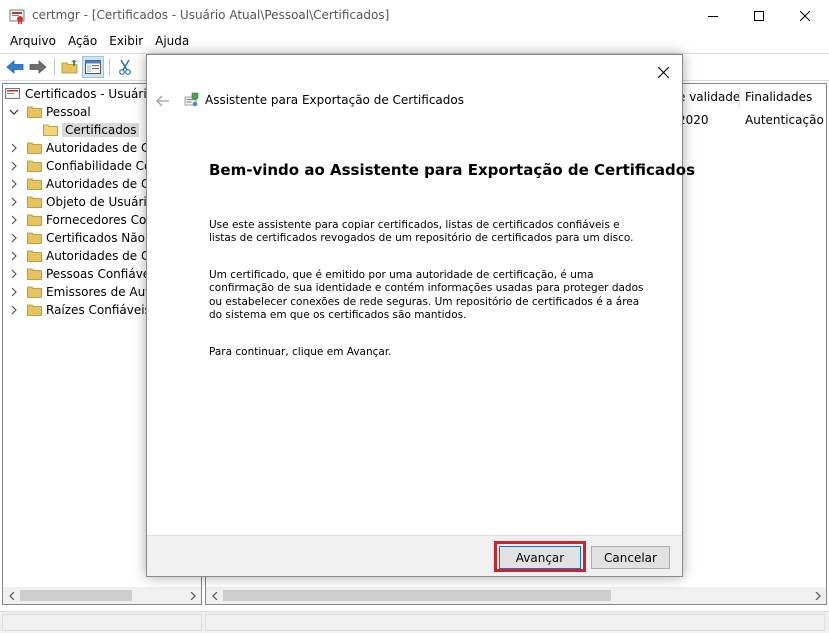  Describe the element at coordinates (87, 292) in the screenshot. I see `tree-item: Emissores de Auter` at that location.